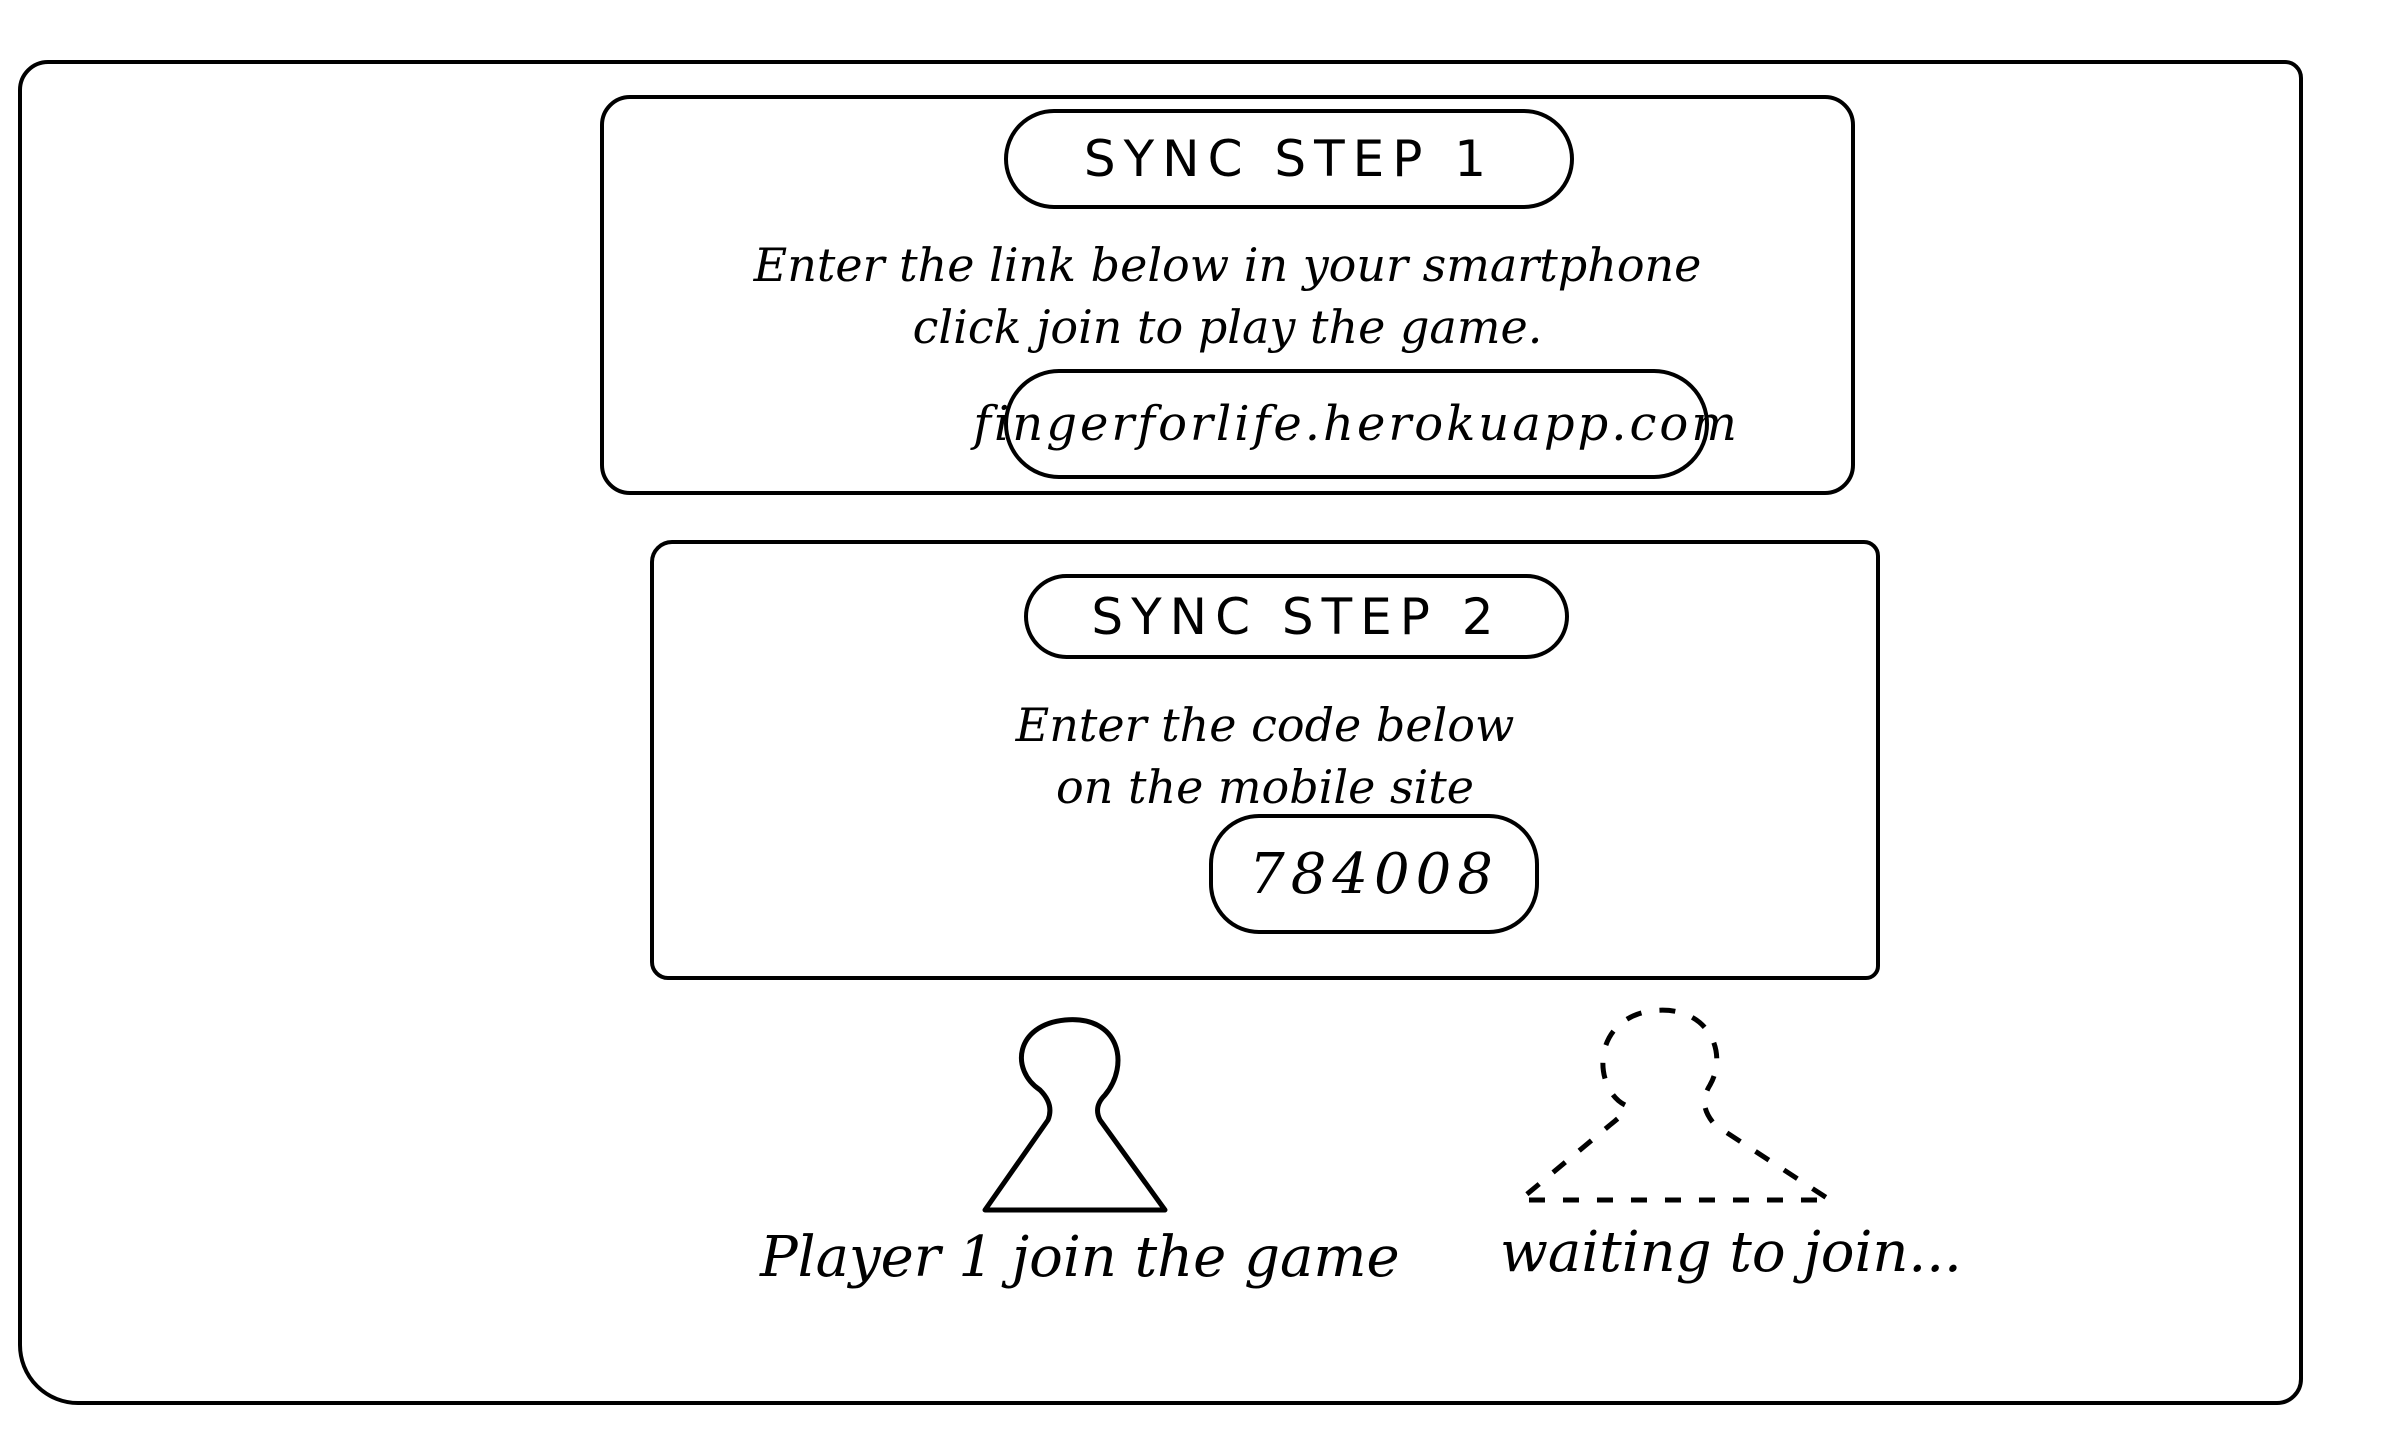 The image size is (2400, 1440). What do you see at coordinates (1265, 756) in the screenshot?
I see `sync-step-2-instruction: Enter the code below on the mobile site` at bounding box center [1265, 756].